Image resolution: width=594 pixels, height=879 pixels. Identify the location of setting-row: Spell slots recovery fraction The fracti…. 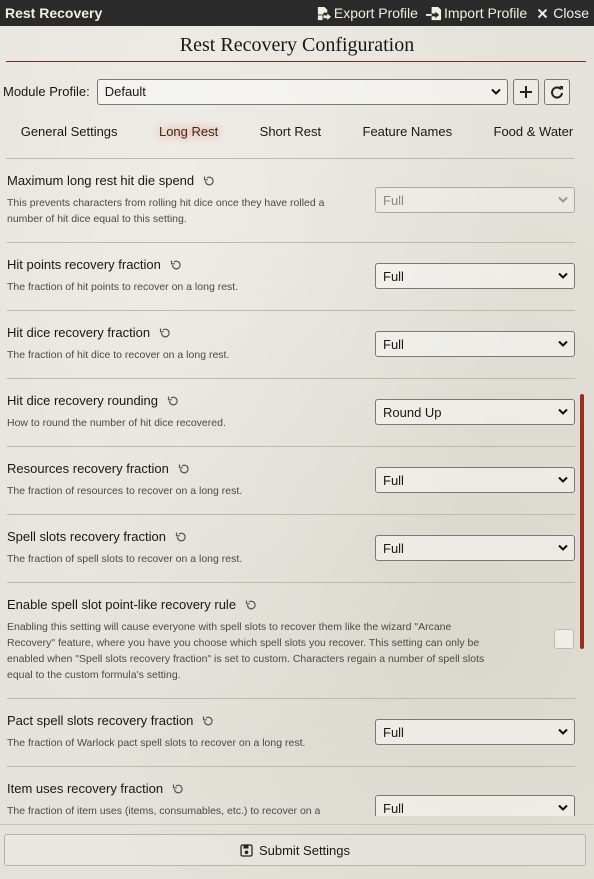
(291, 549).